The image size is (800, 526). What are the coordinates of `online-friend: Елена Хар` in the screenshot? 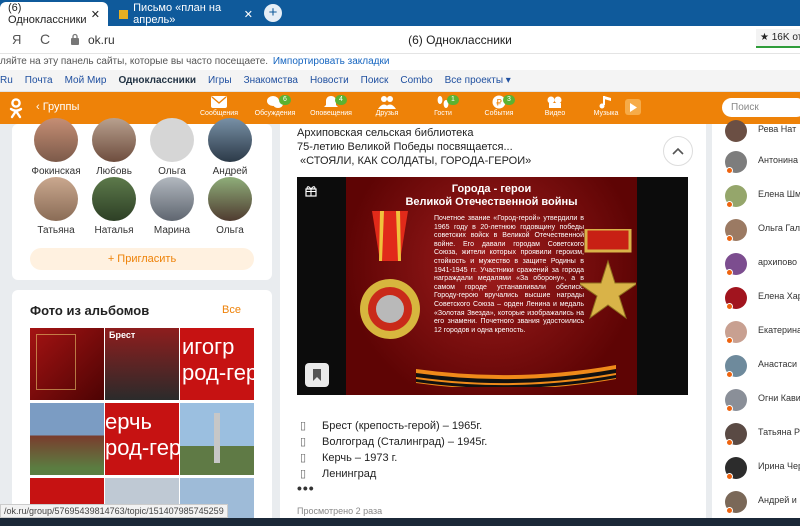 It's located at (762, 300).